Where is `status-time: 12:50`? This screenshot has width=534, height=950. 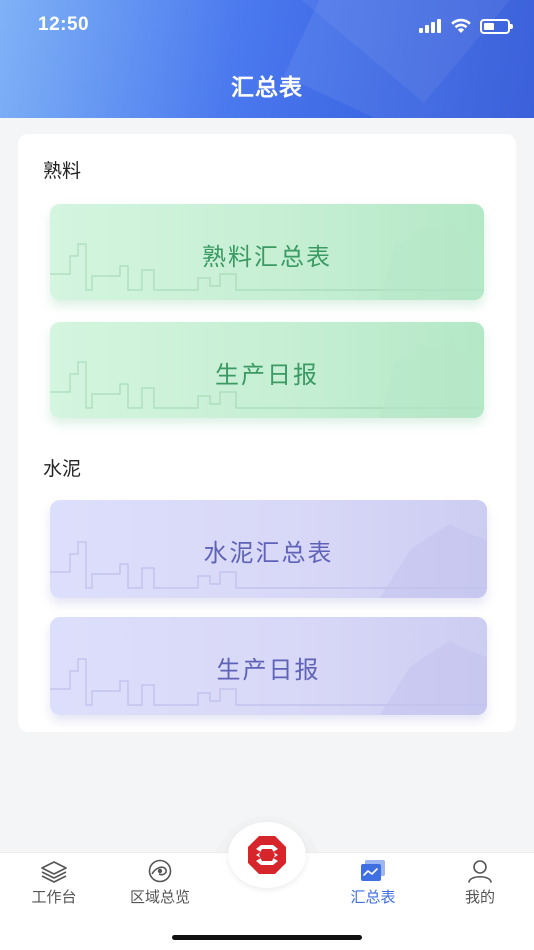 status-time: 12:50 is located at coordinates (64, 24).